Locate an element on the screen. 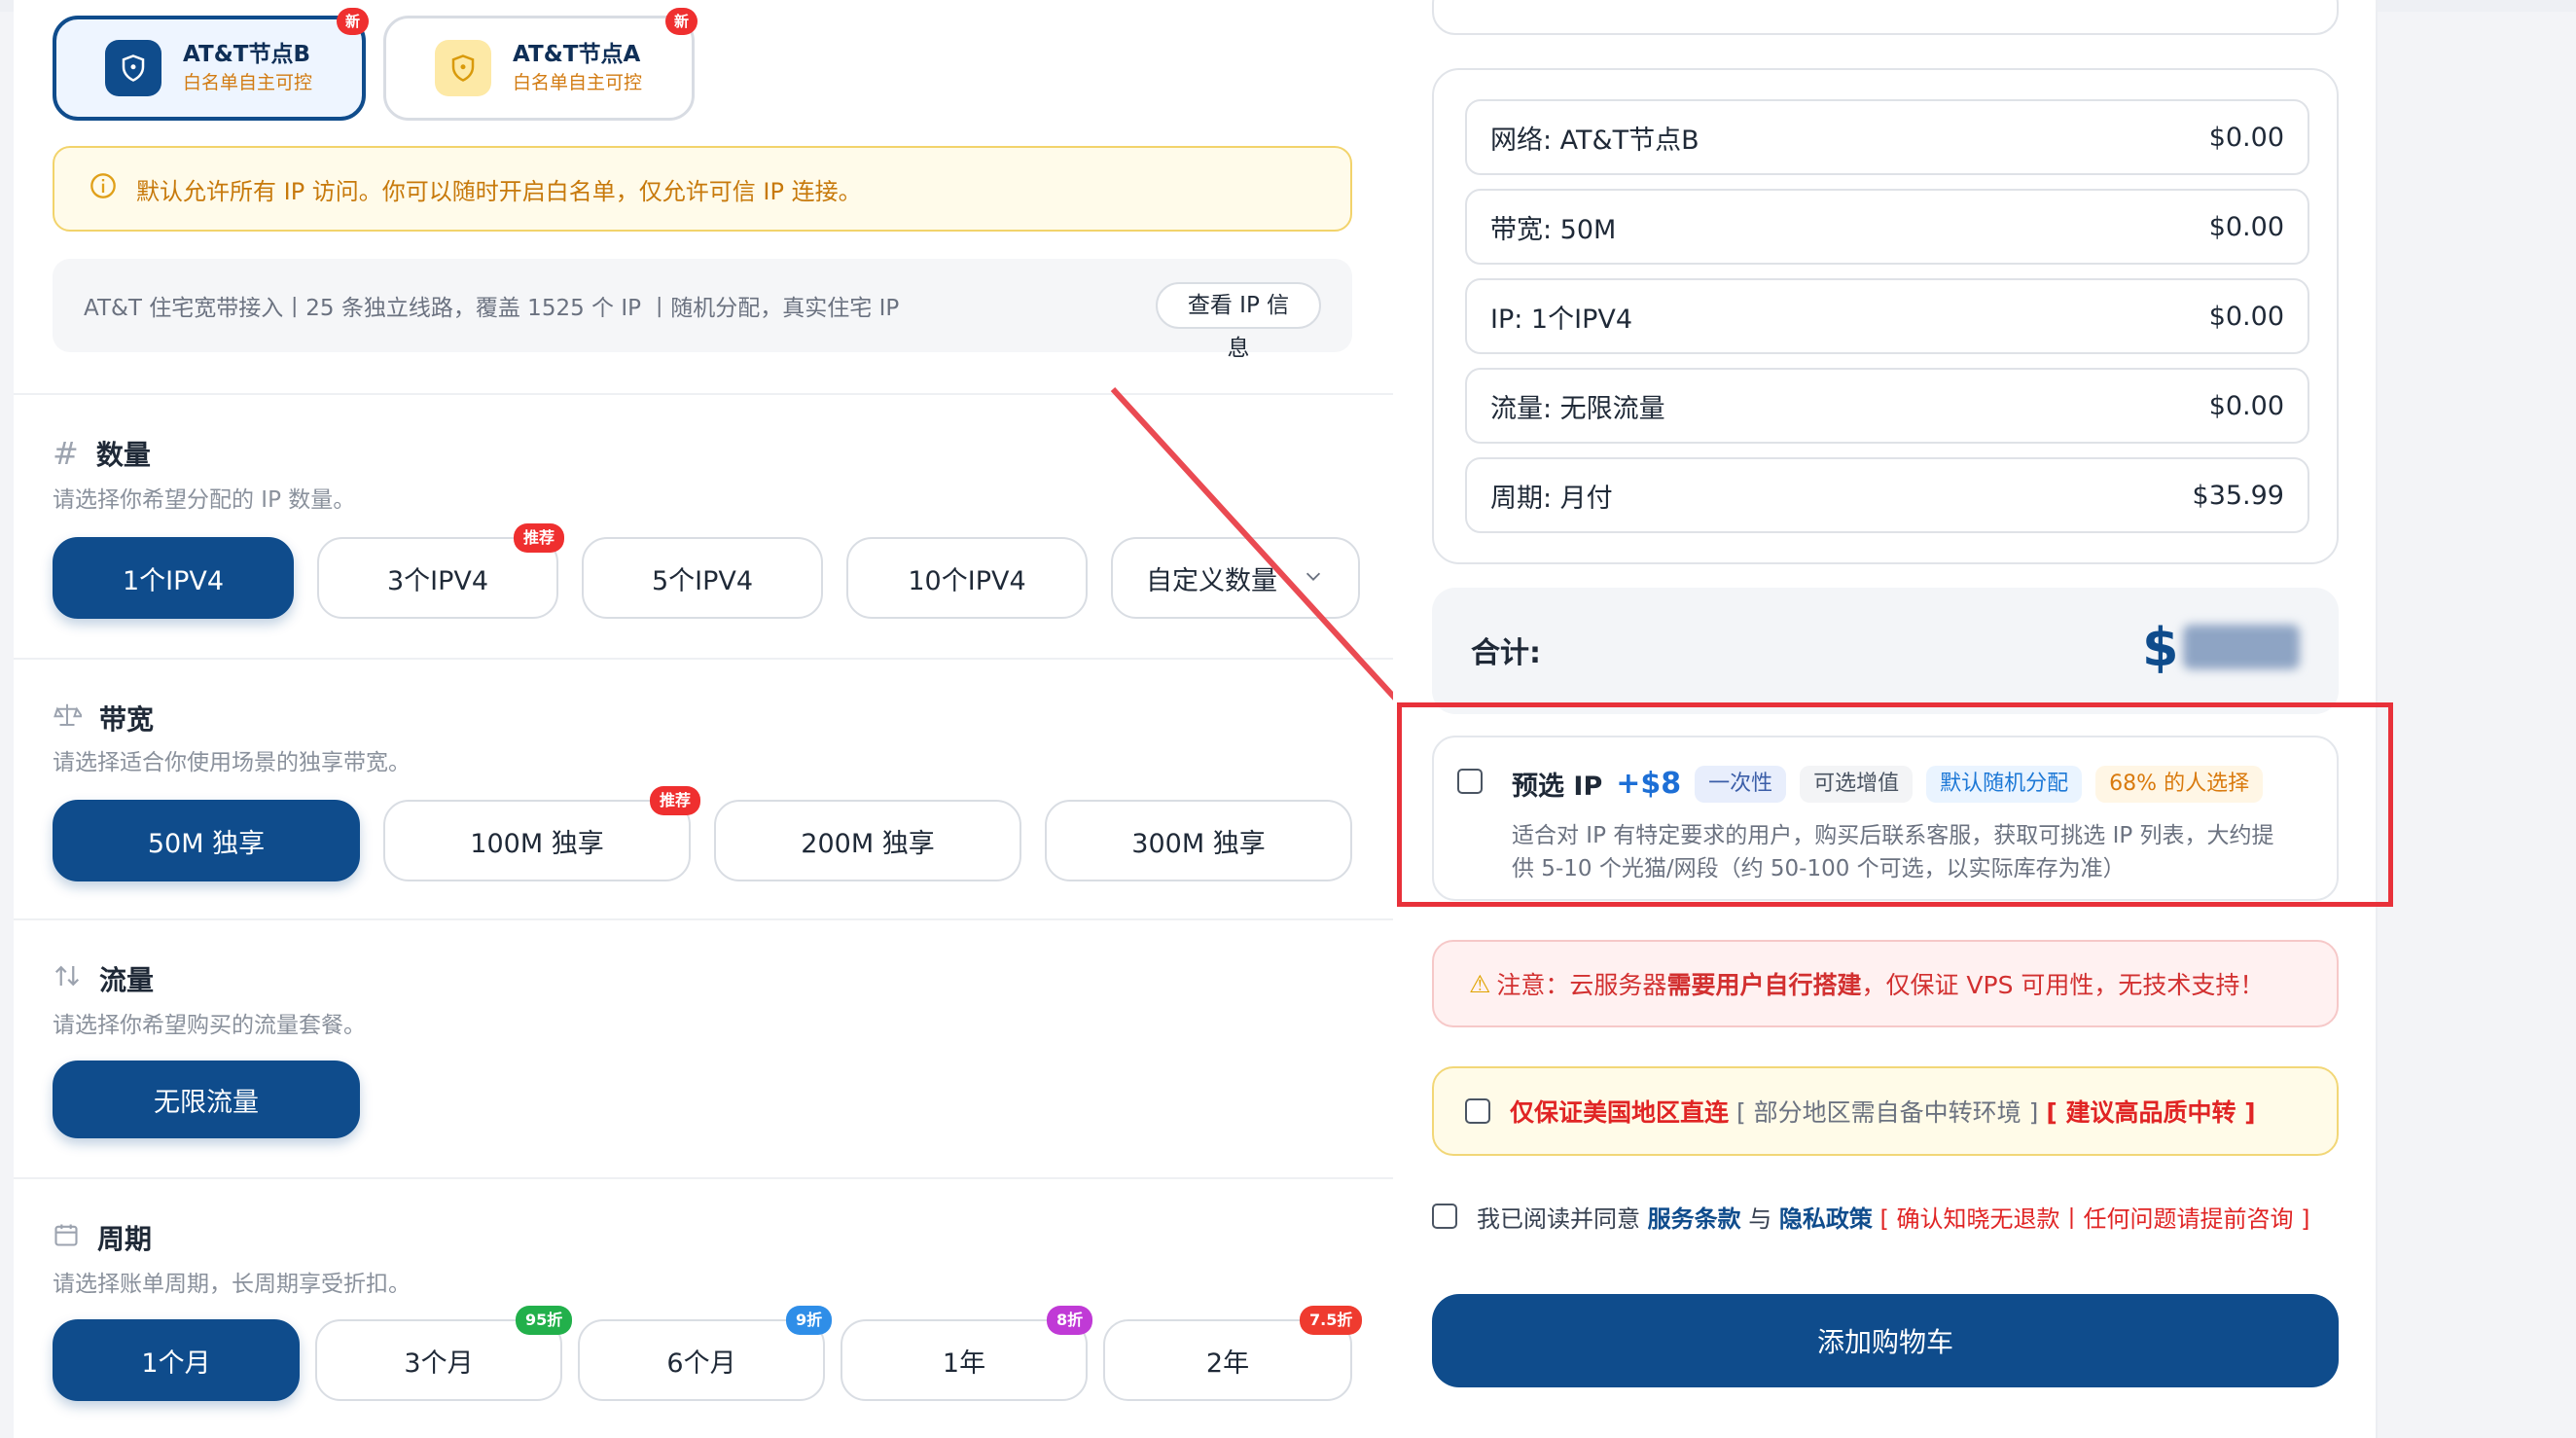 The height and width of the screenshot is (1438, 2576). blurred-price is located at coordinates (2241, 647).